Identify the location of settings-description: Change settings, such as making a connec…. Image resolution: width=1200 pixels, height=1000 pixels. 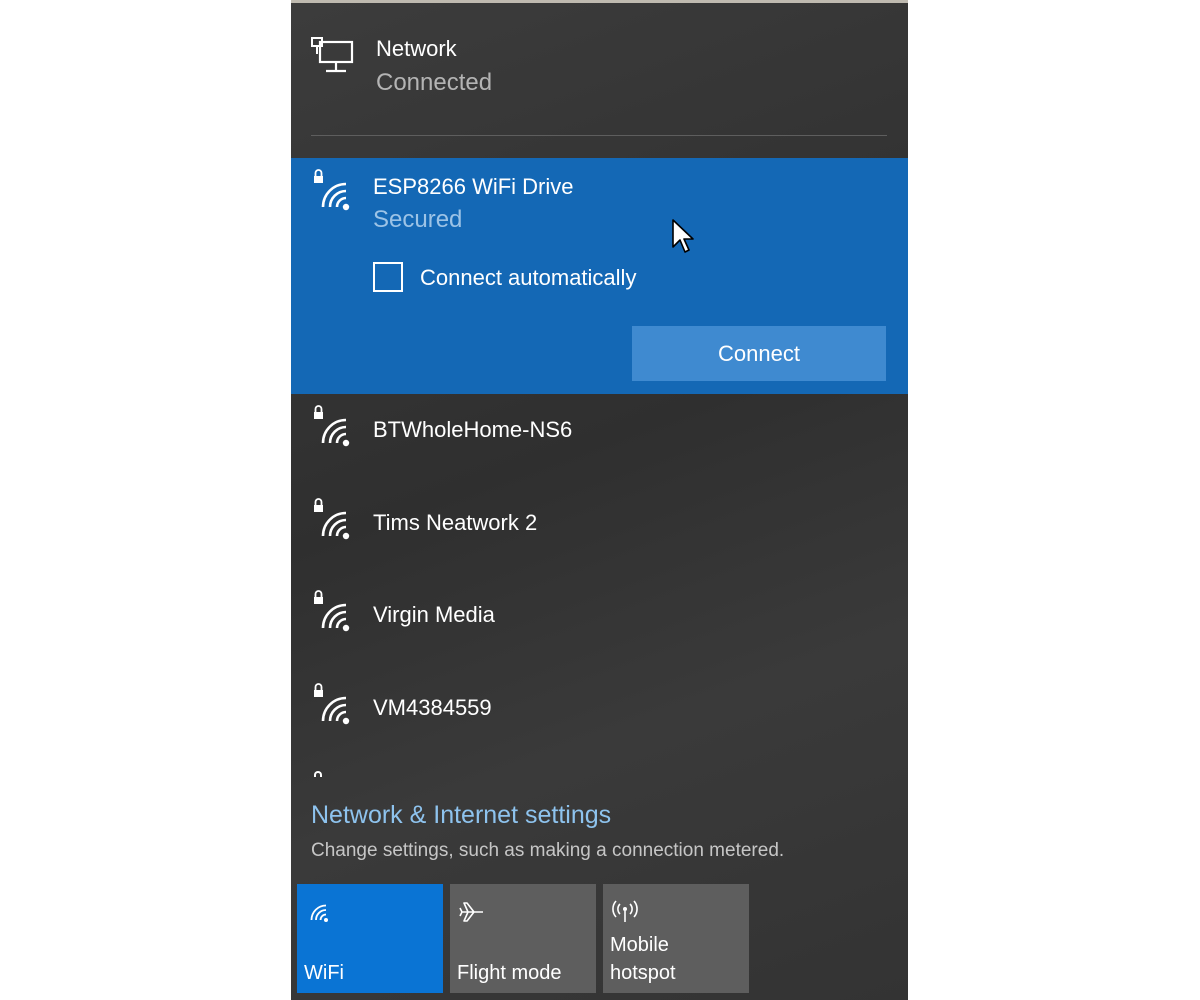
(548, 850).